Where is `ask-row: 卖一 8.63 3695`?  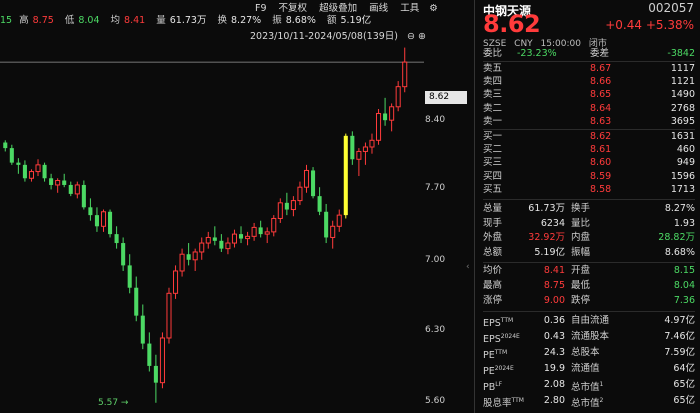
ask-row: 卖一 8.63 3695 is located at coordinates (589, 122).